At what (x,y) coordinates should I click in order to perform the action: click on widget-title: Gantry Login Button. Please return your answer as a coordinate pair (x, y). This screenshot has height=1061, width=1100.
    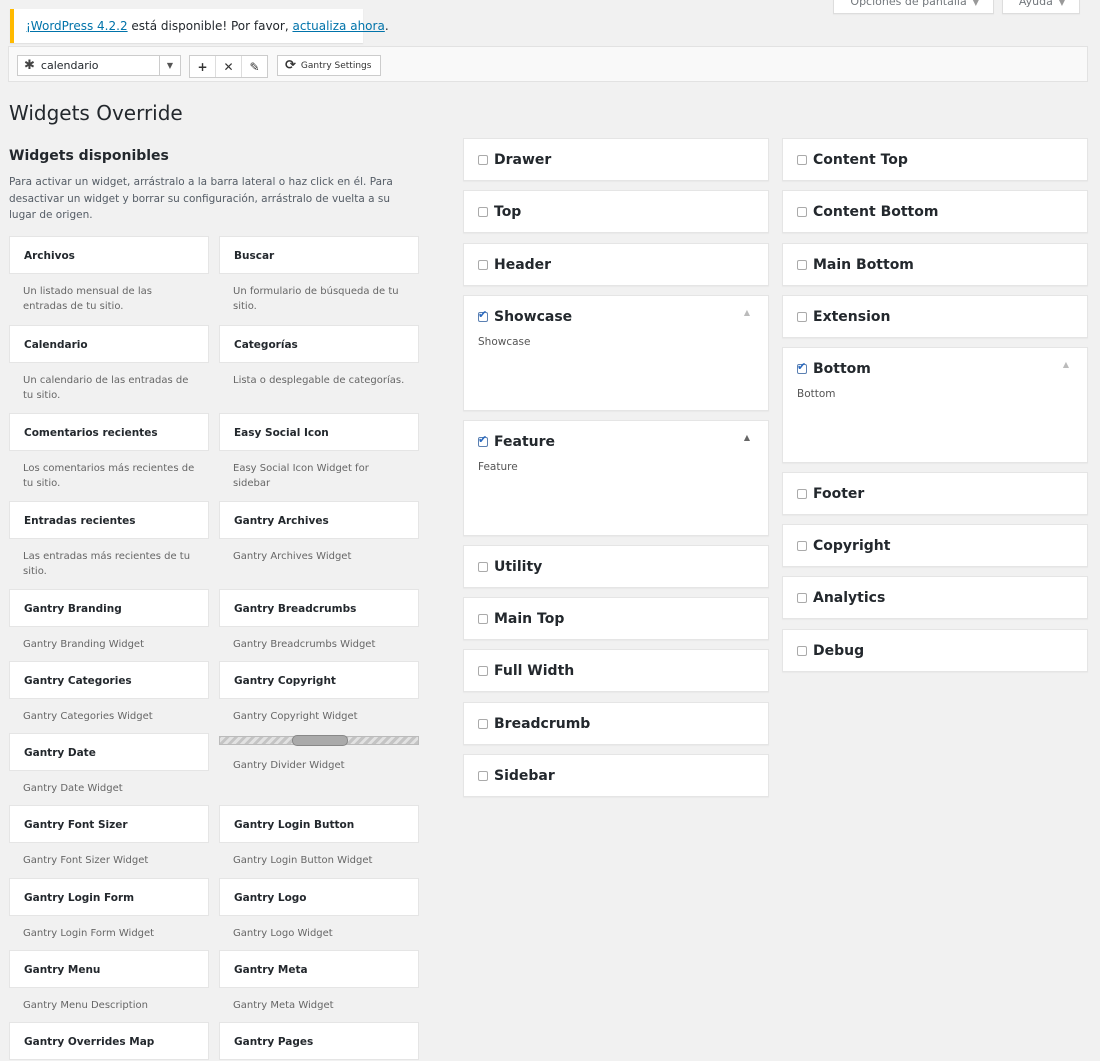
    Looking at the image, I should click on (319, 824).